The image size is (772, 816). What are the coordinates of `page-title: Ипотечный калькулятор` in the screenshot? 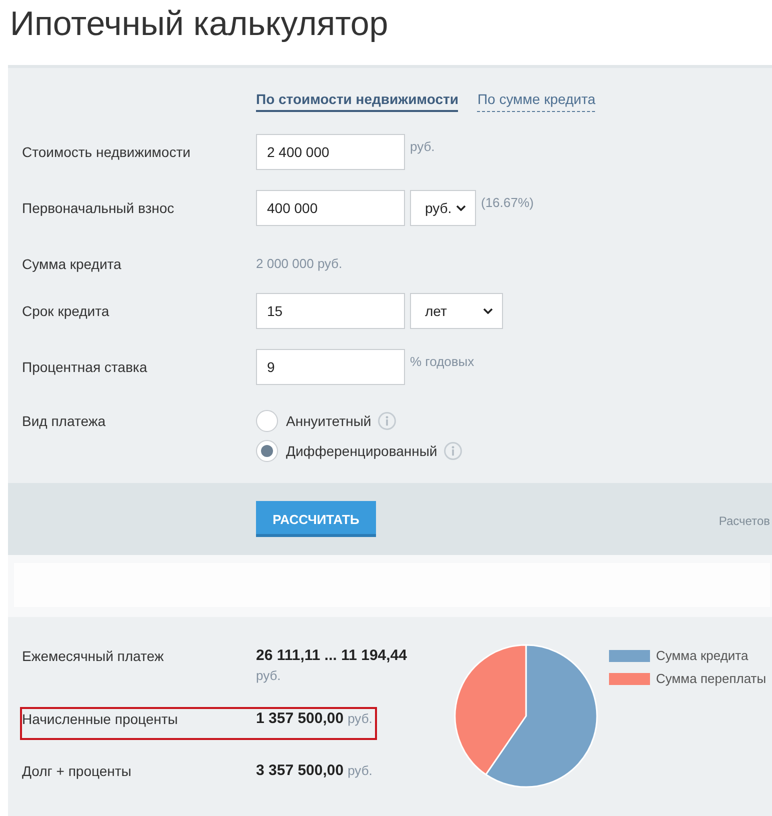 It's located at (199, 24).